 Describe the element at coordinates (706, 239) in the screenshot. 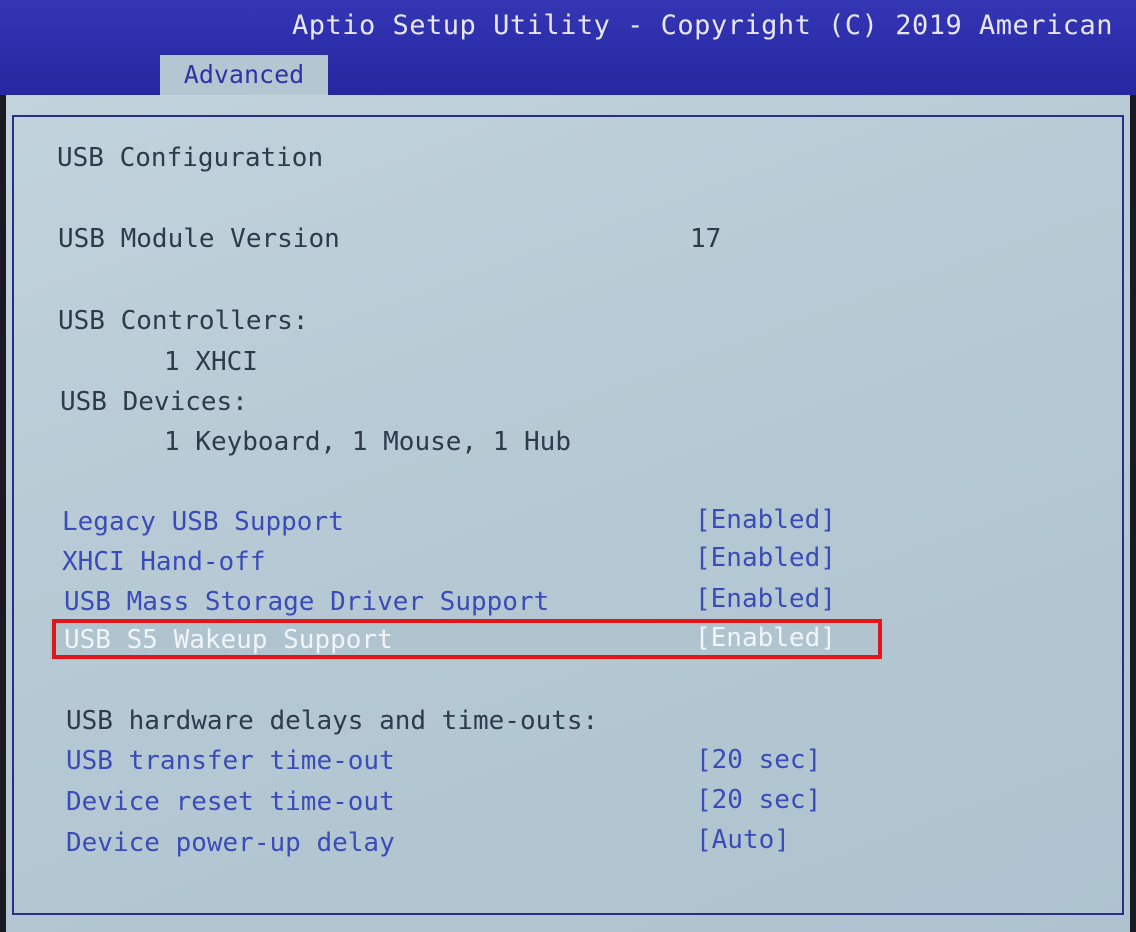

I see `usb-module-version-value: 17` at that location.